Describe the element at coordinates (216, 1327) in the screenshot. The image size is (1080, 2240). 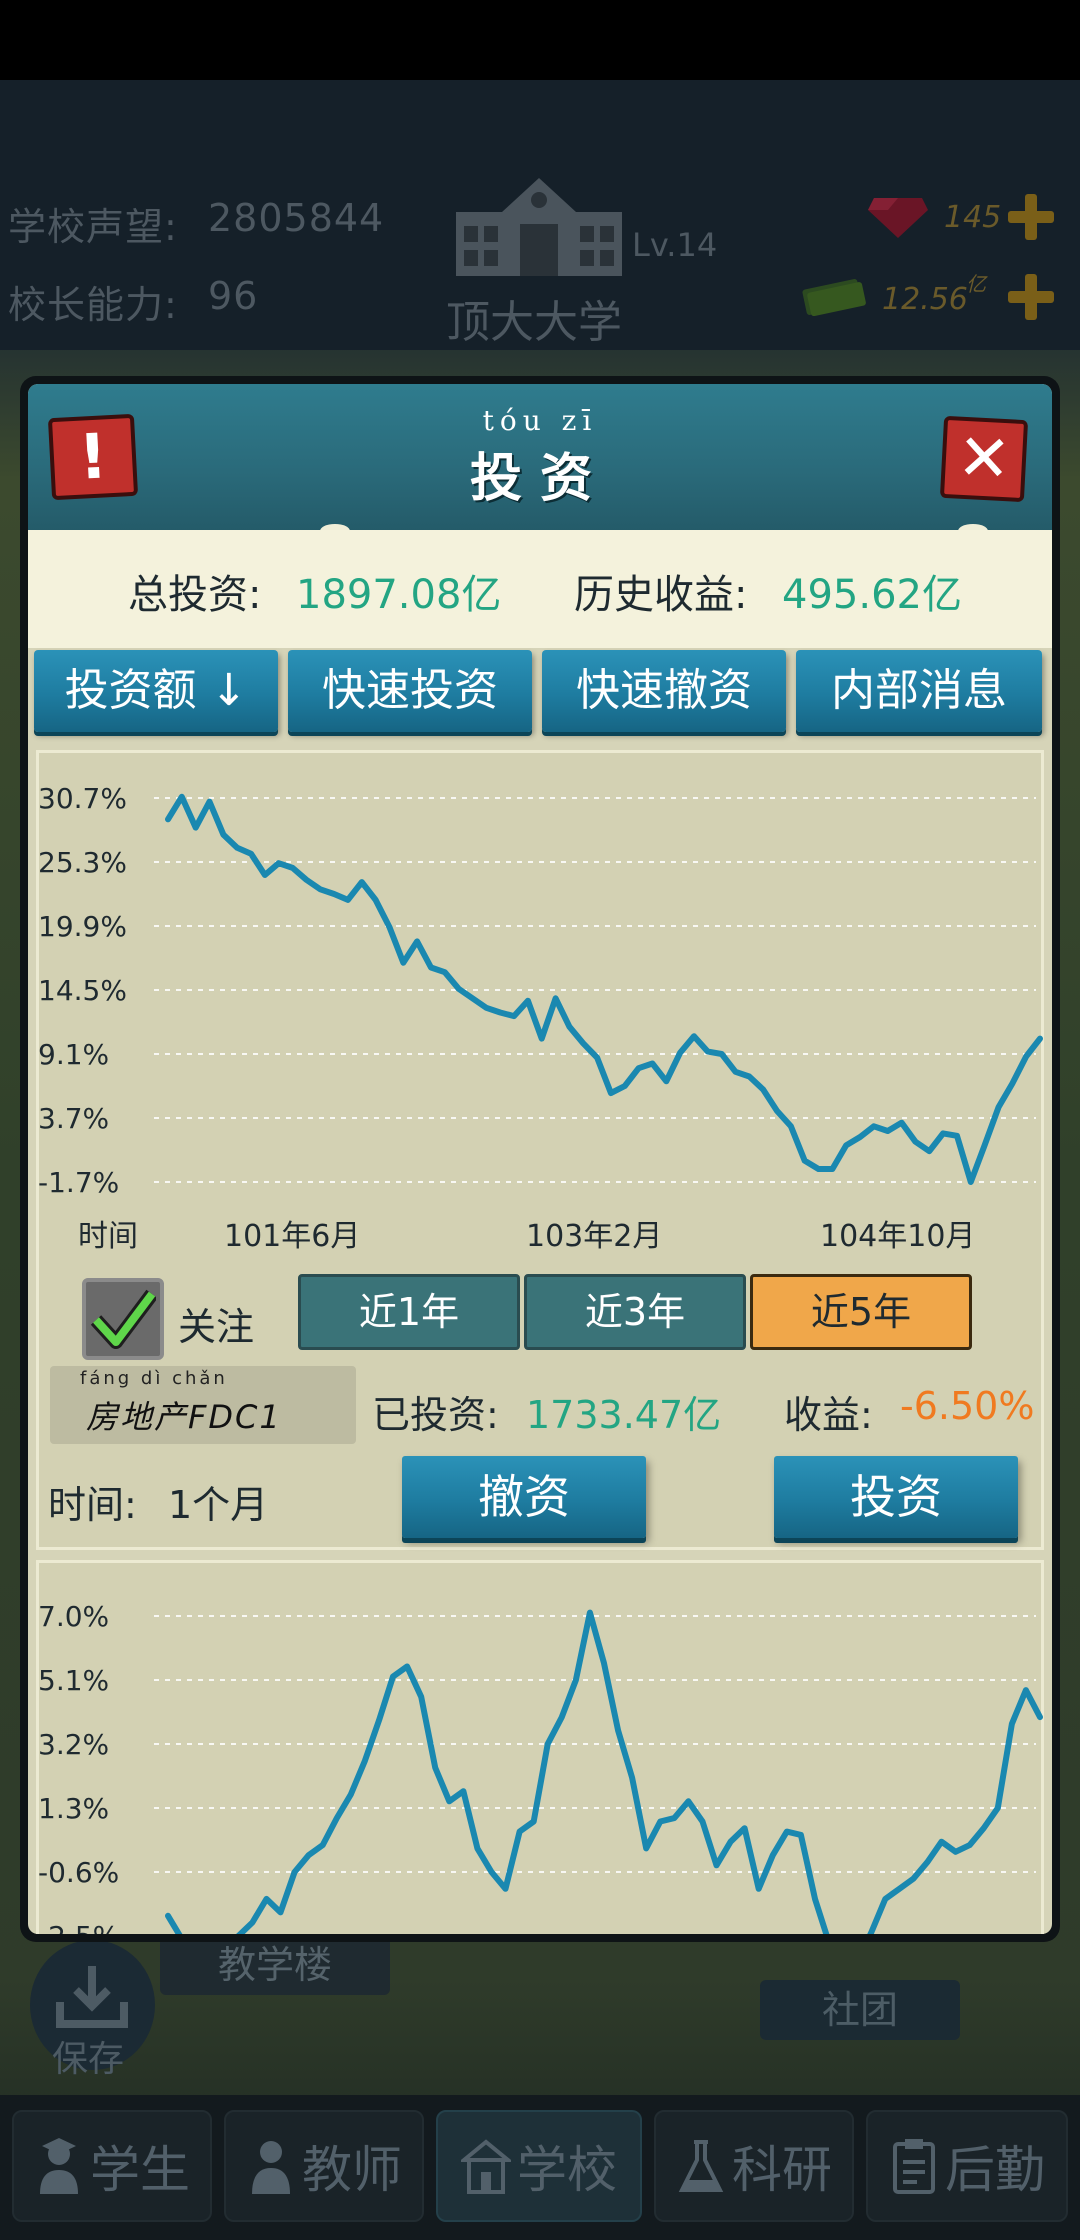
I see `follow-label: 关注` at that location.